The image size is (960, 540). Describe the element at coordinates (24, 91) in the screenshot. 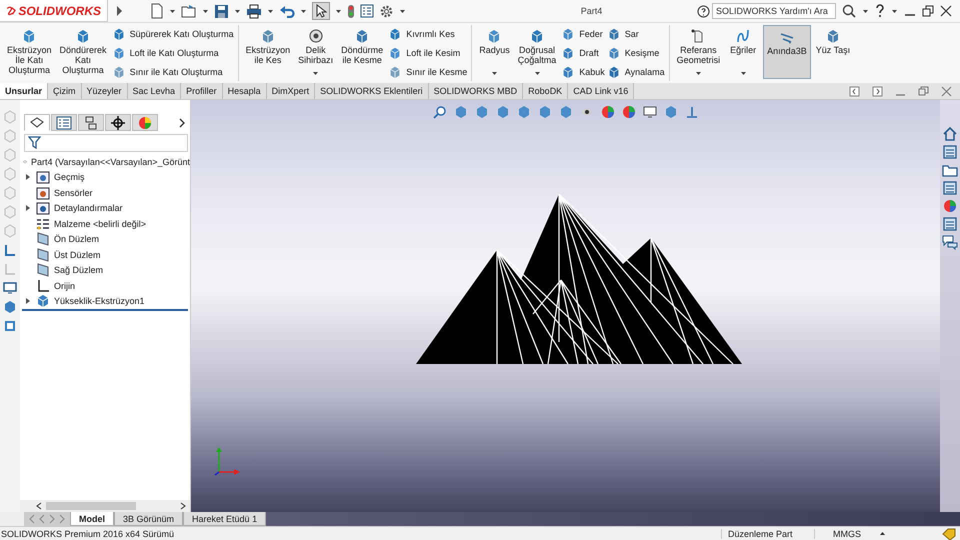

I see `ribbon-tab: Unsurlar` at that location.